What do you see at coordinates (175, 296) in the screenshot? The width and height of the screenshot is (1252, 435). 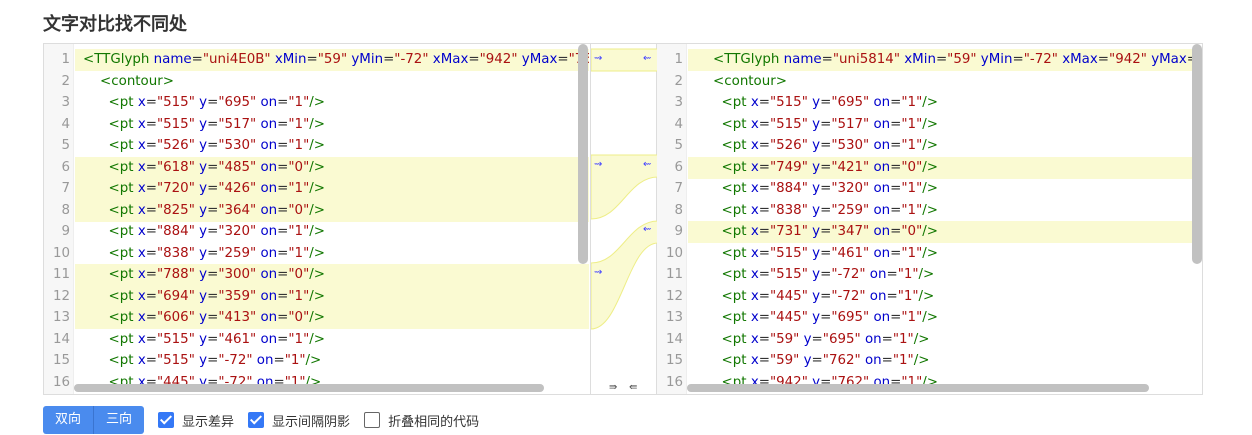 I see `code-token: "694"` at bounding box center [175, 296].